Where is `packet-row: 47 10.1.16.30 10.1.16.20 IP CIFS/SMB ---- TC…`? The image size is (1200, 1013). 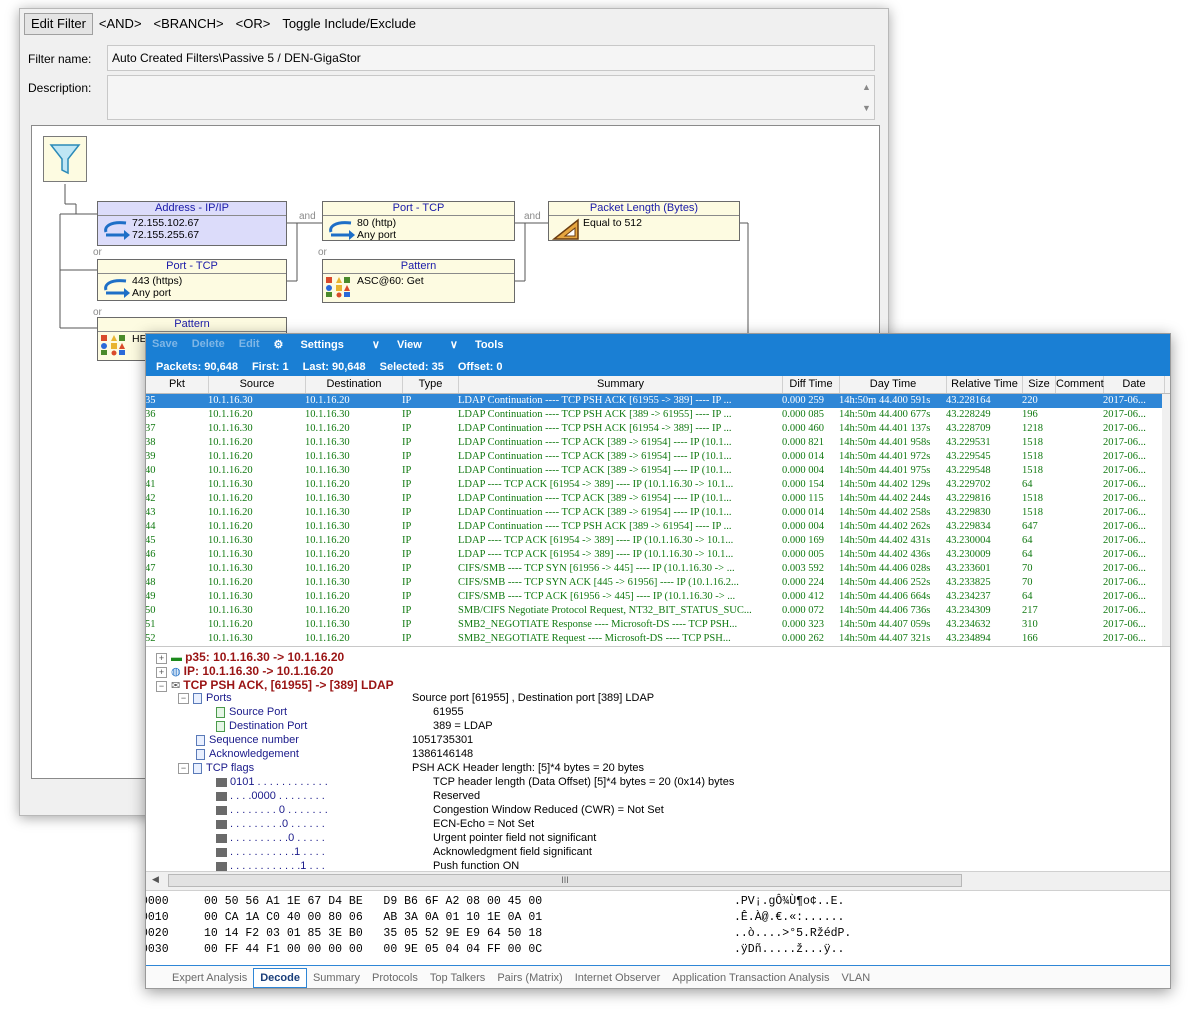 packet-row: 47 10.1.16.30 10.1.16.20 IP CIFS/SMB ---- TC… is located at coordinates (658, 569).